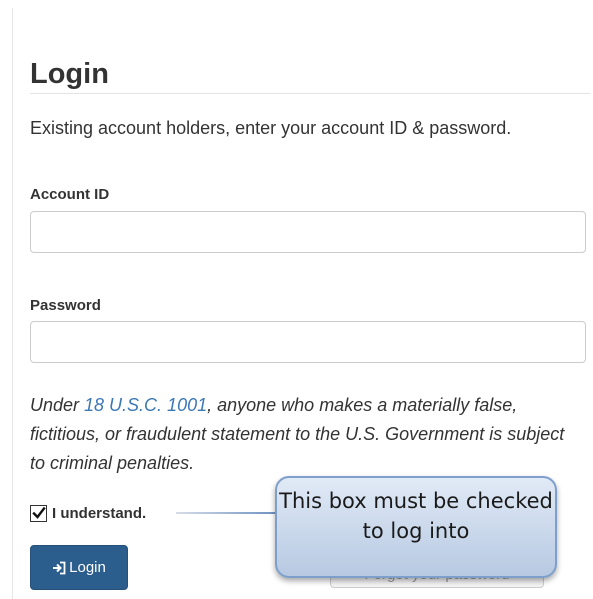 The width and height of the screenshot is (593, 599). I want to click on understand-label: I understand., so click(99, 513).